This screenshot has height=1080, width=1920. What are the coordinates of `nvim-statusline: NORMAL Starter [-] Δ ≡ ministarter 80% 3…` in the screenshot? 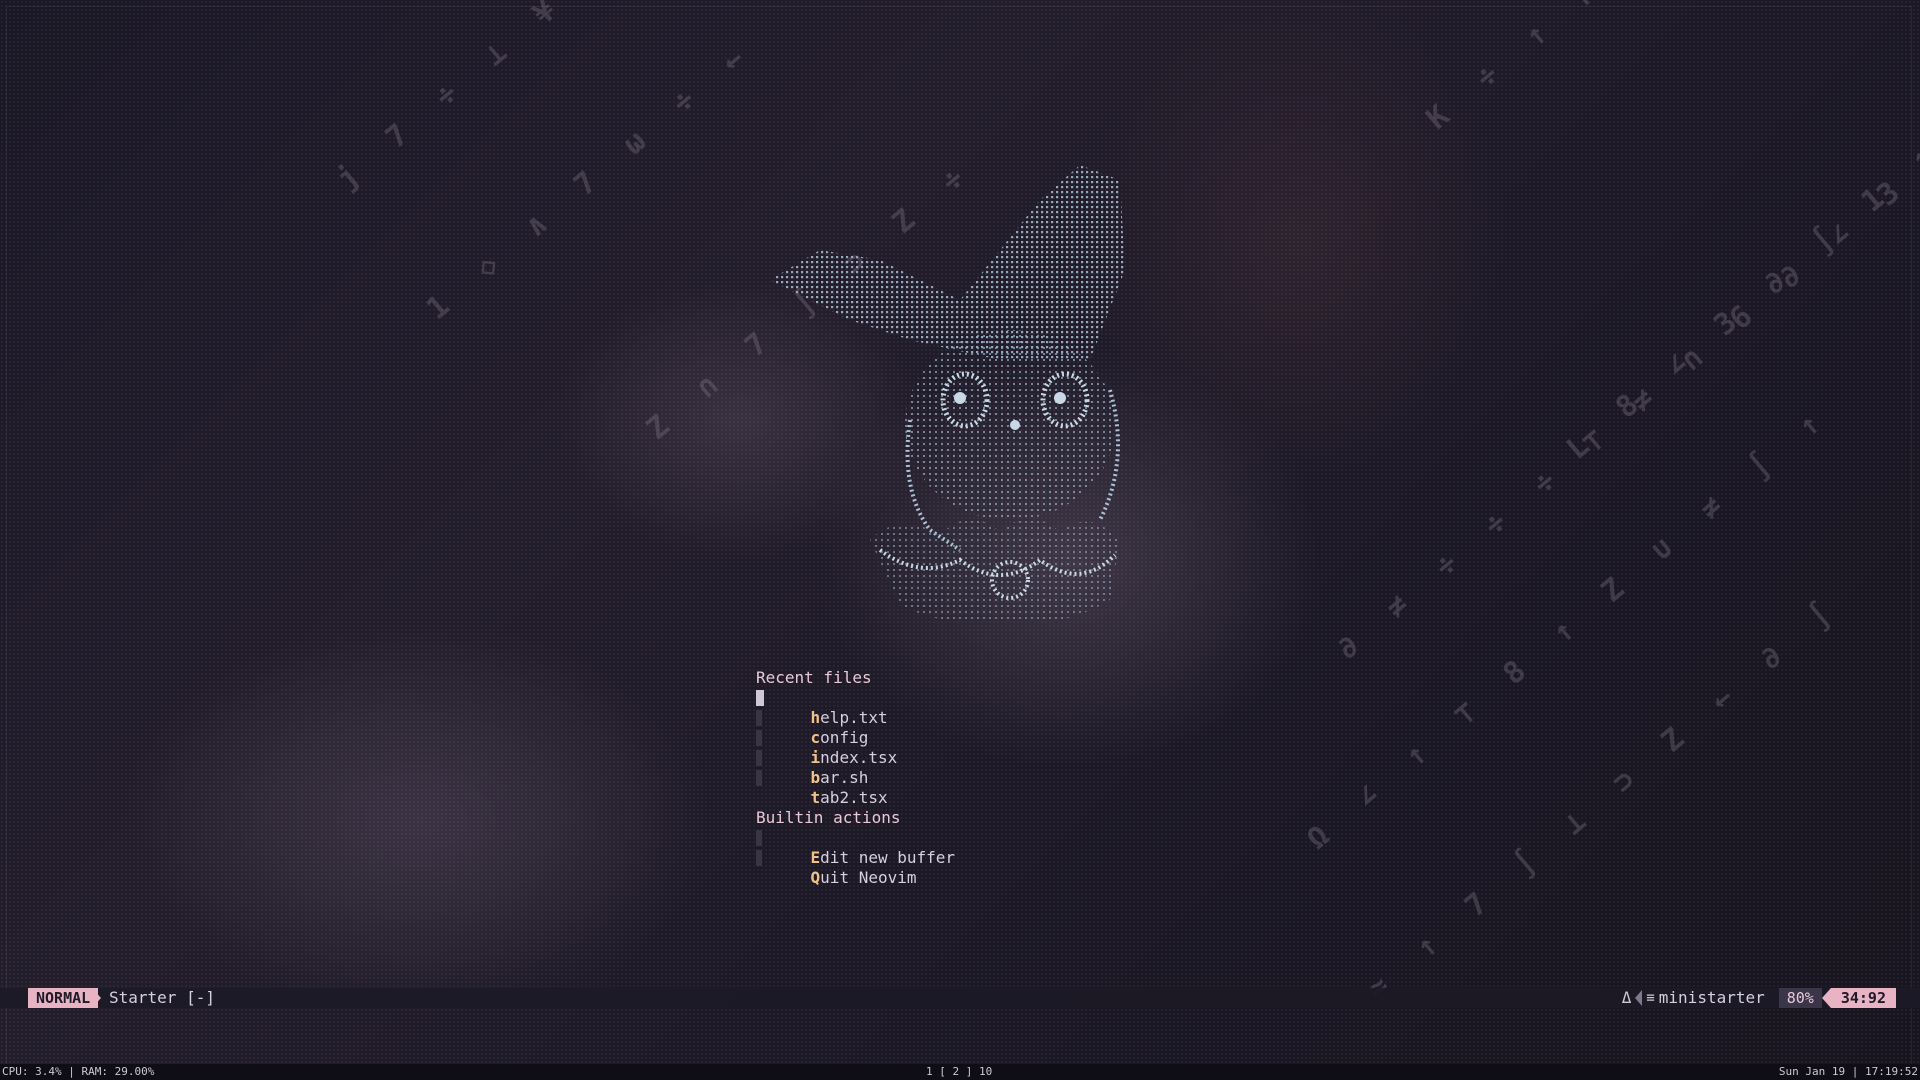 It's located at (960, 998).